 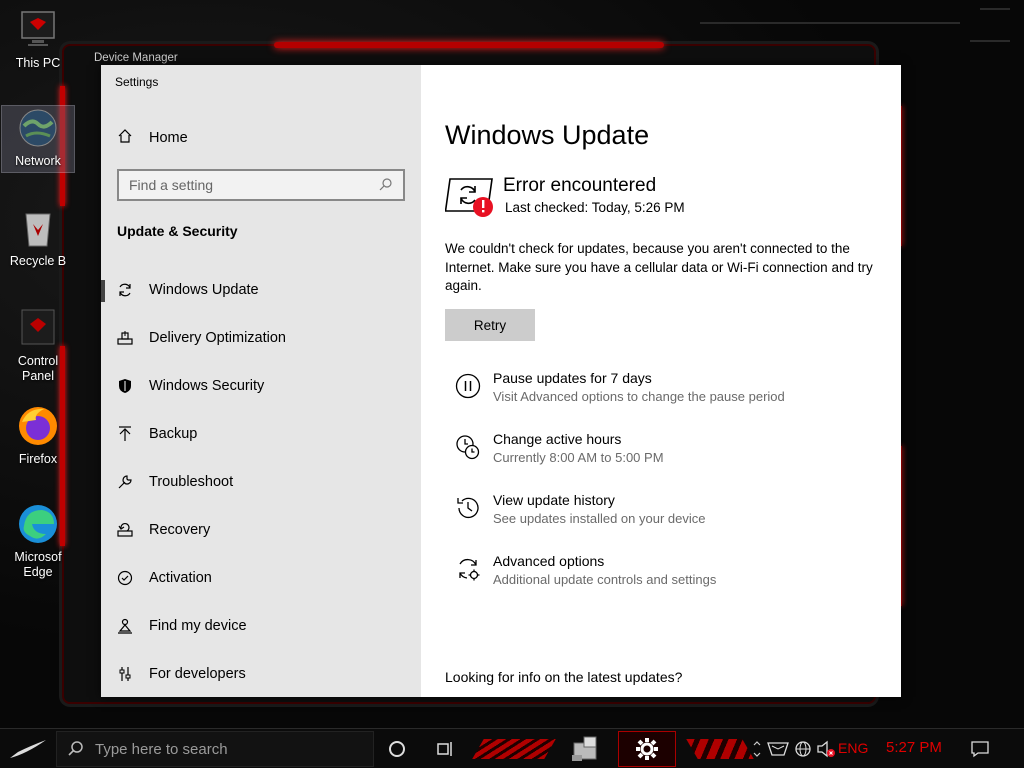 I want to click on desktop-icon-label: Firefox, so click(x=38, y=459).